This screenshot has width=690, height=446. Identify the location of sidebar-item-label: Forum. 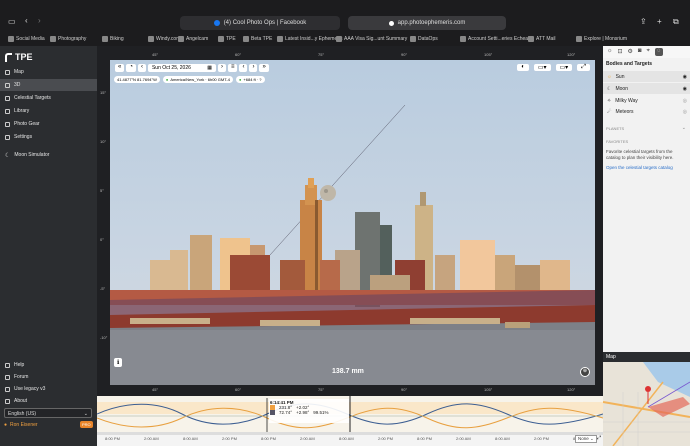
(21, 377).